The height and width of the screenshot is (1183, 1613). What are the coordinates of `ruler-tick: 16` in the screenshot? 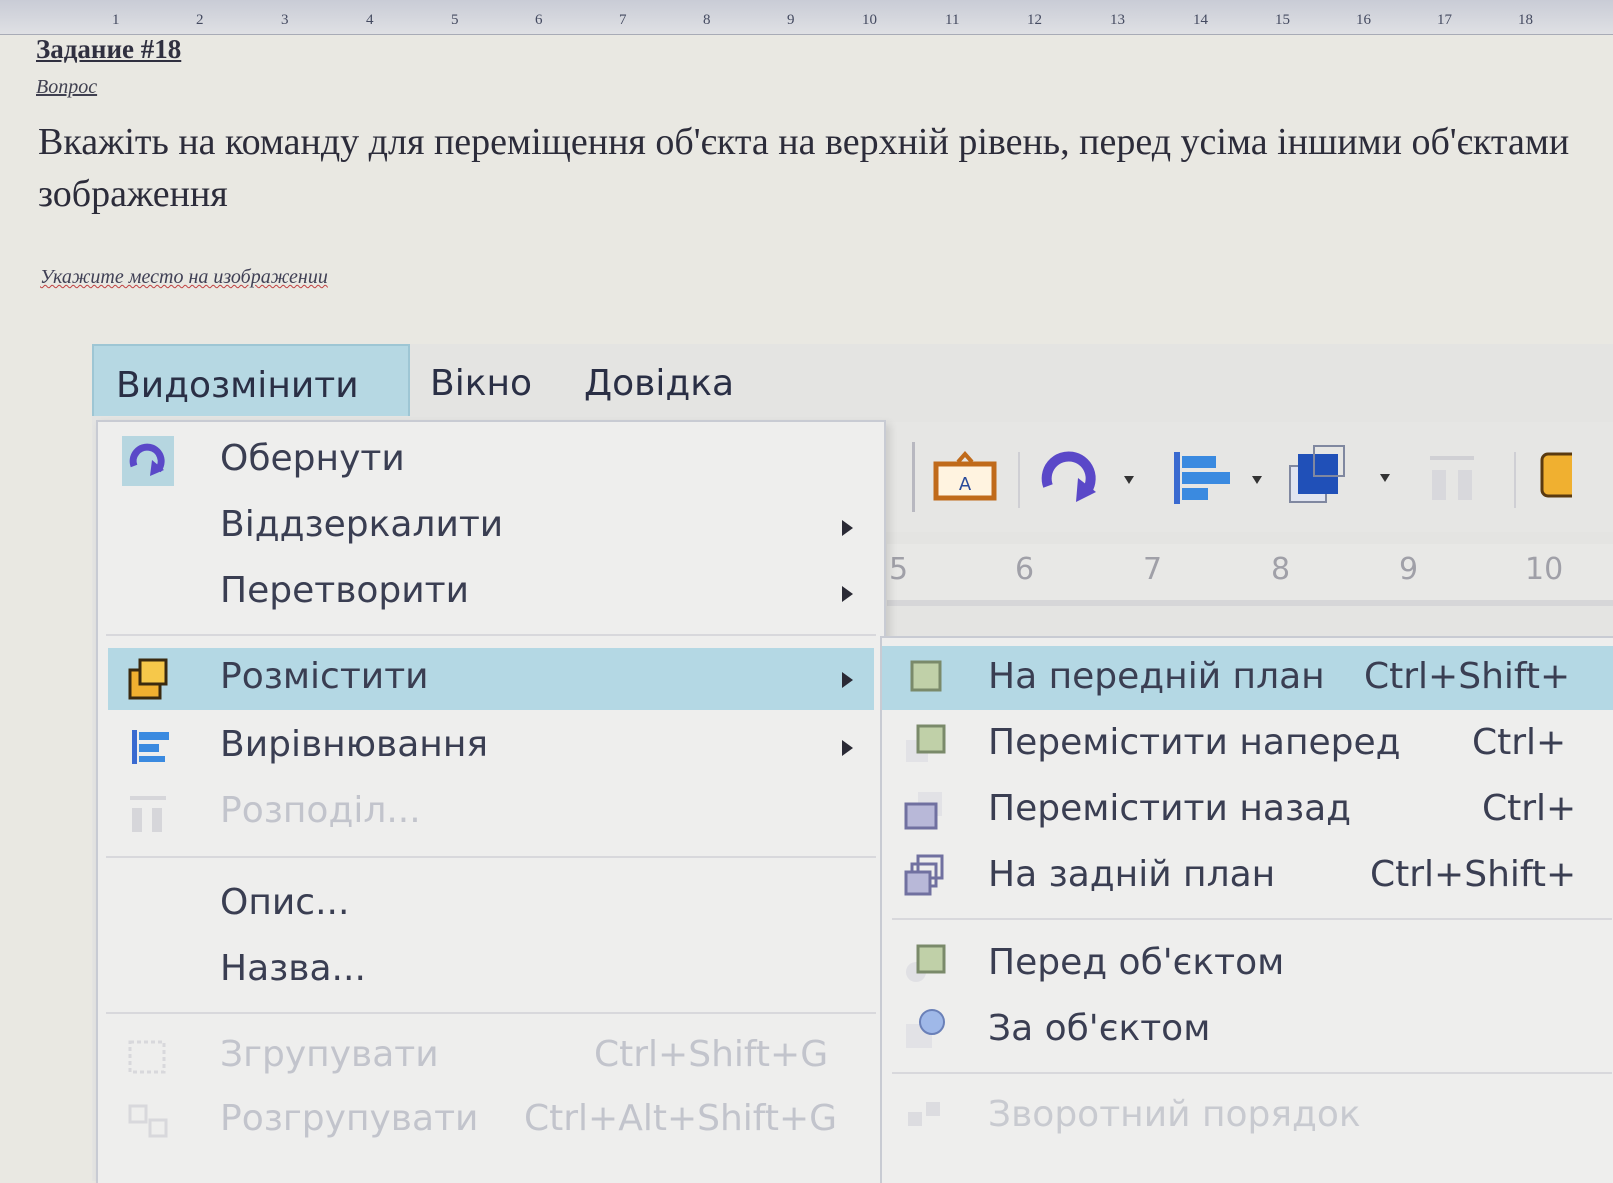 It's located at (1363, 20).